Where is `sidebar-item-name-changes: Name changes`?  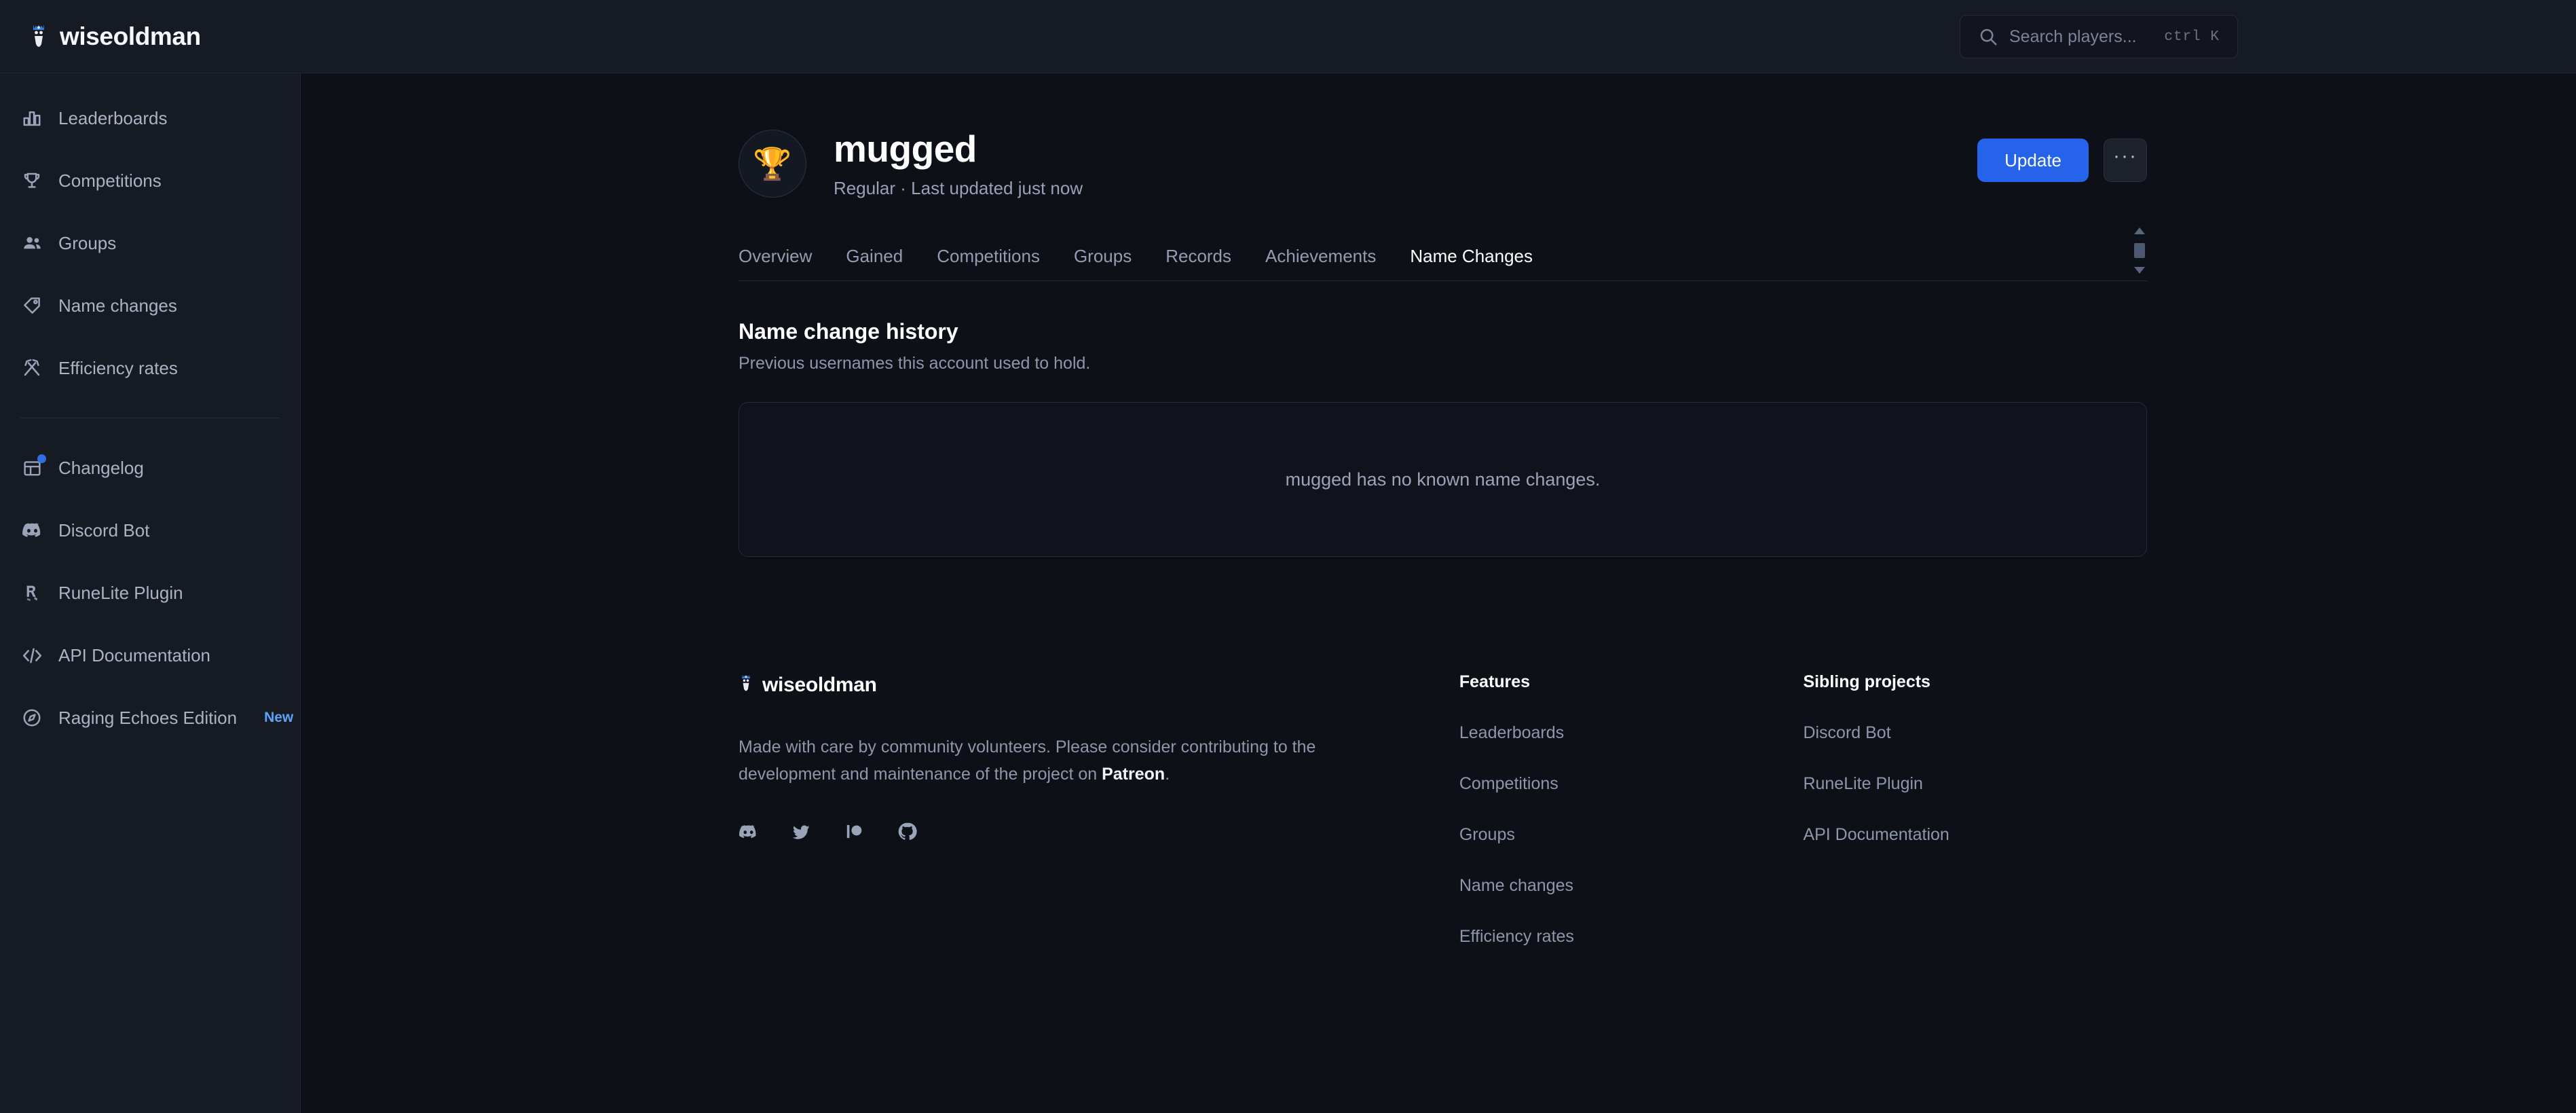
sidebar-item-name-changes: Name changes is located at coordinates (150, 305).